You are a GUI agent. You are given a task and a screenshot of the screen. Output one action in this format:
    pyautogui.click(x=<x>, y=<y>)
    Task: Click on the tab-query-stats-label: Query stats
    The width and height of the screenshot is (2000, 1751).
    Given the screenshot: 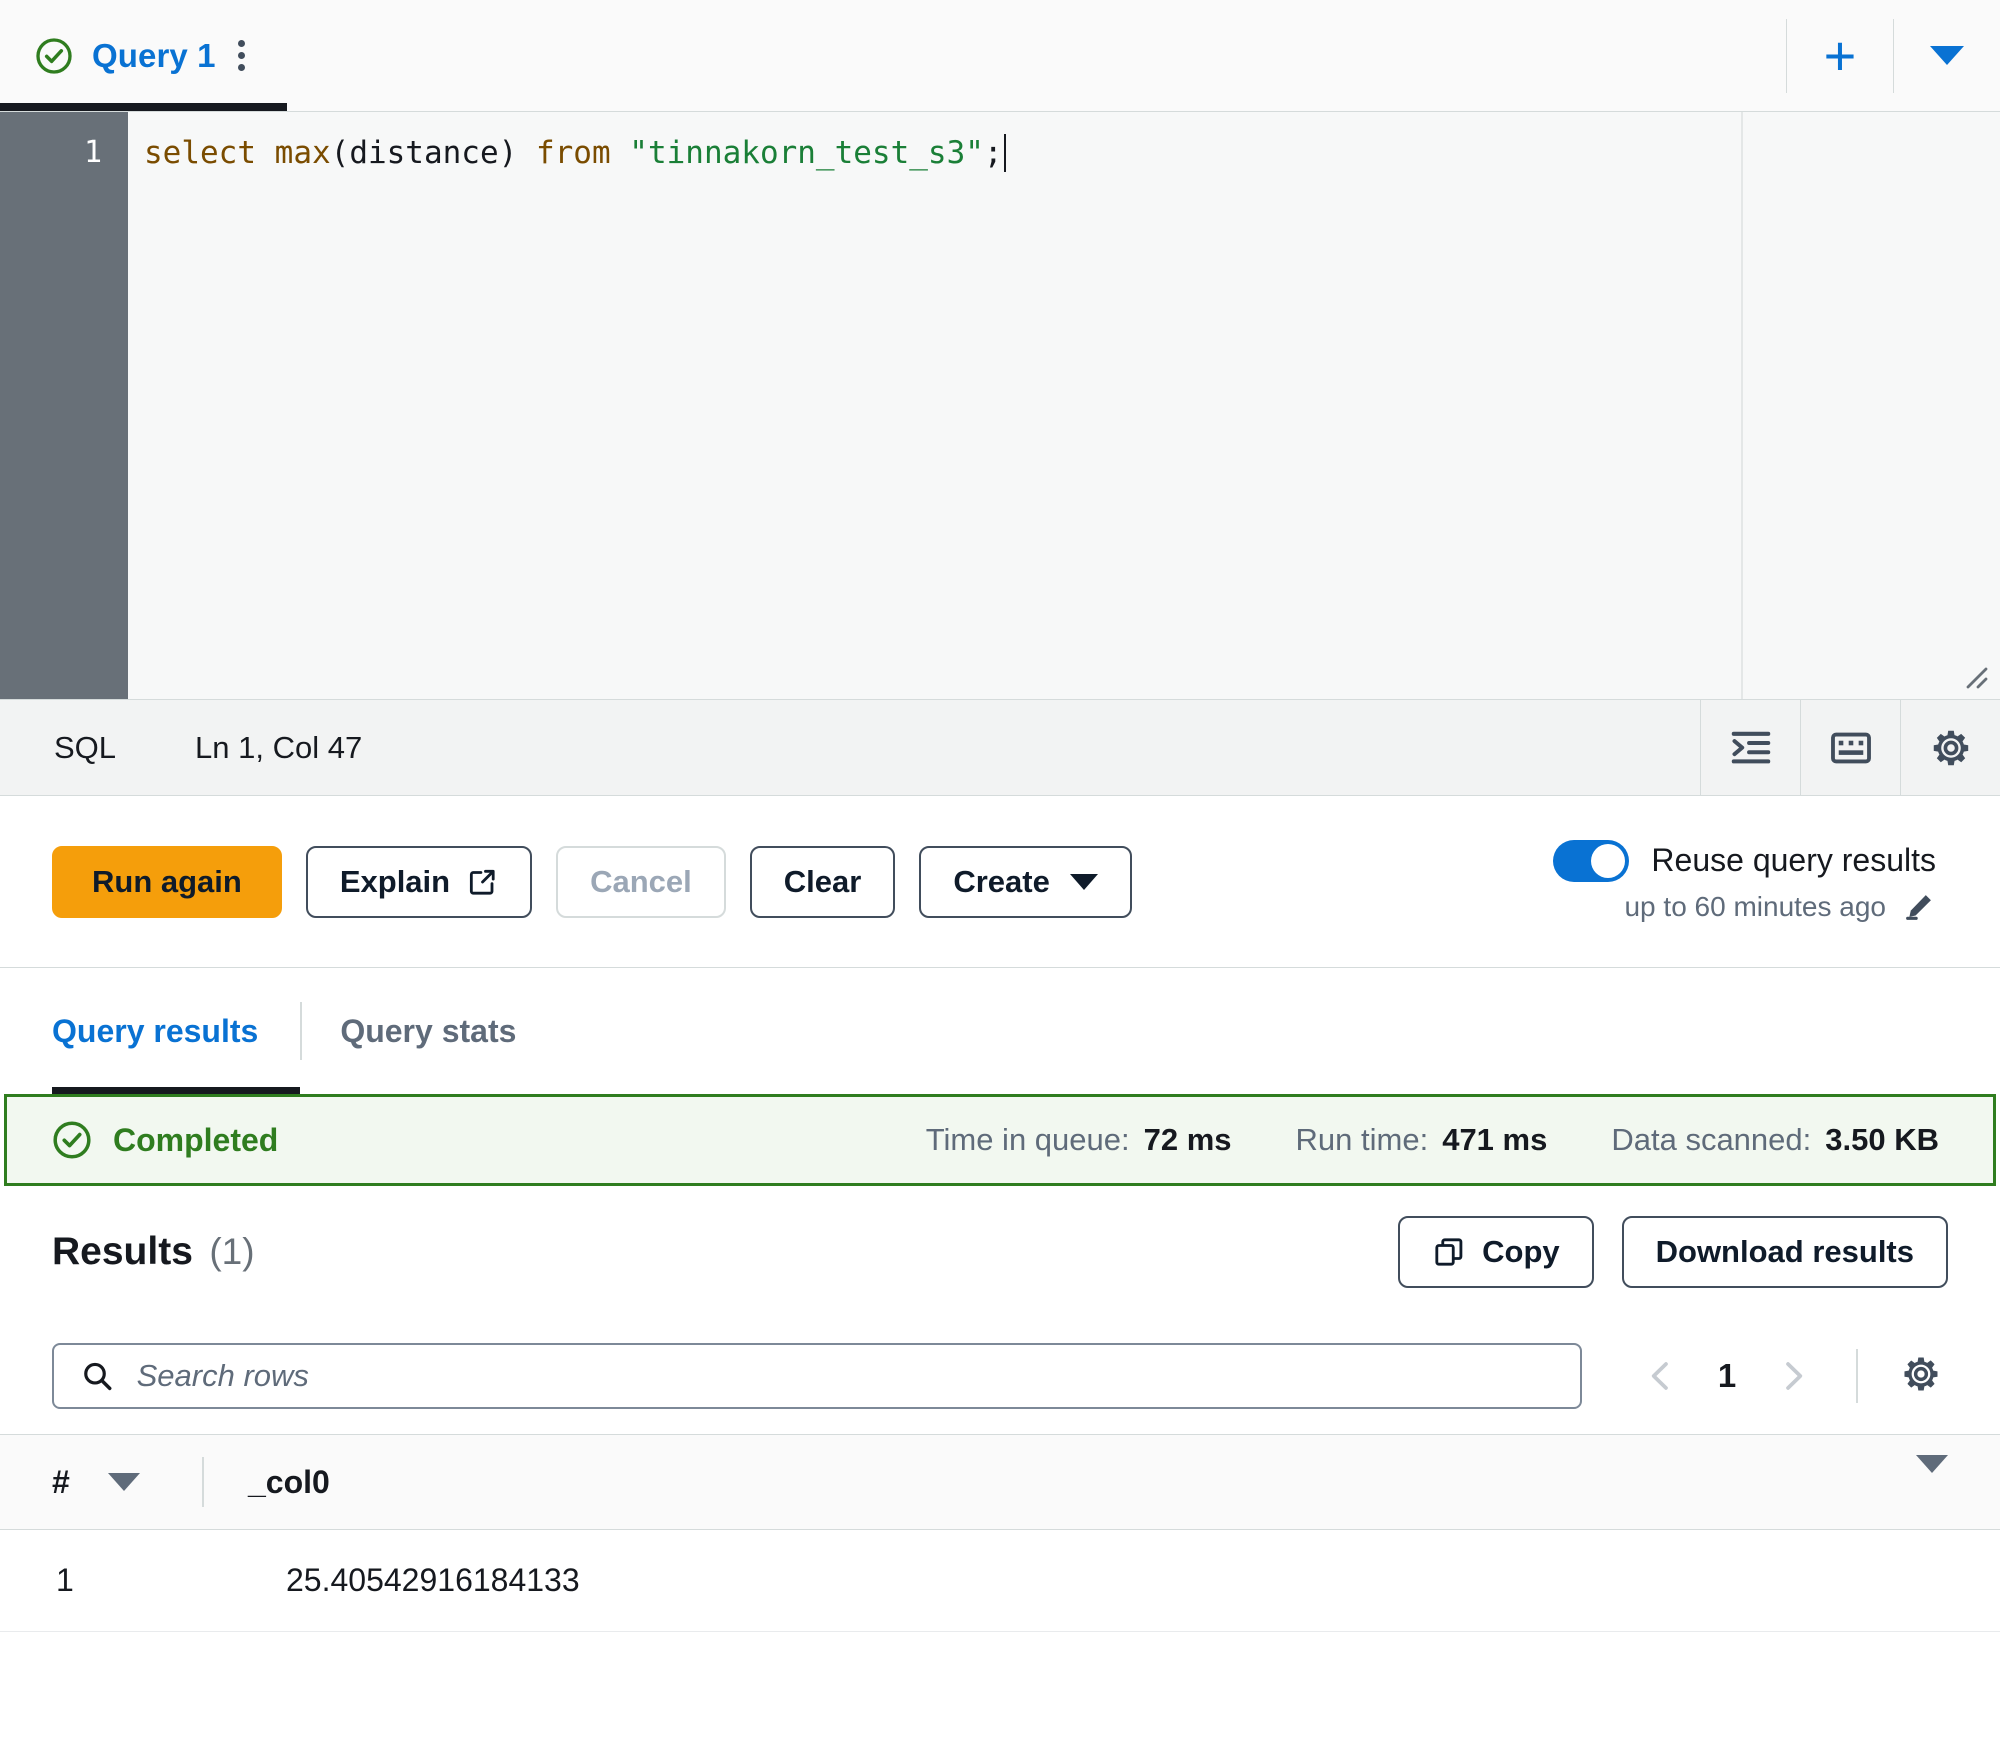 What is the action you would take?
    pyautogui.click(x=428, y=1030)
    